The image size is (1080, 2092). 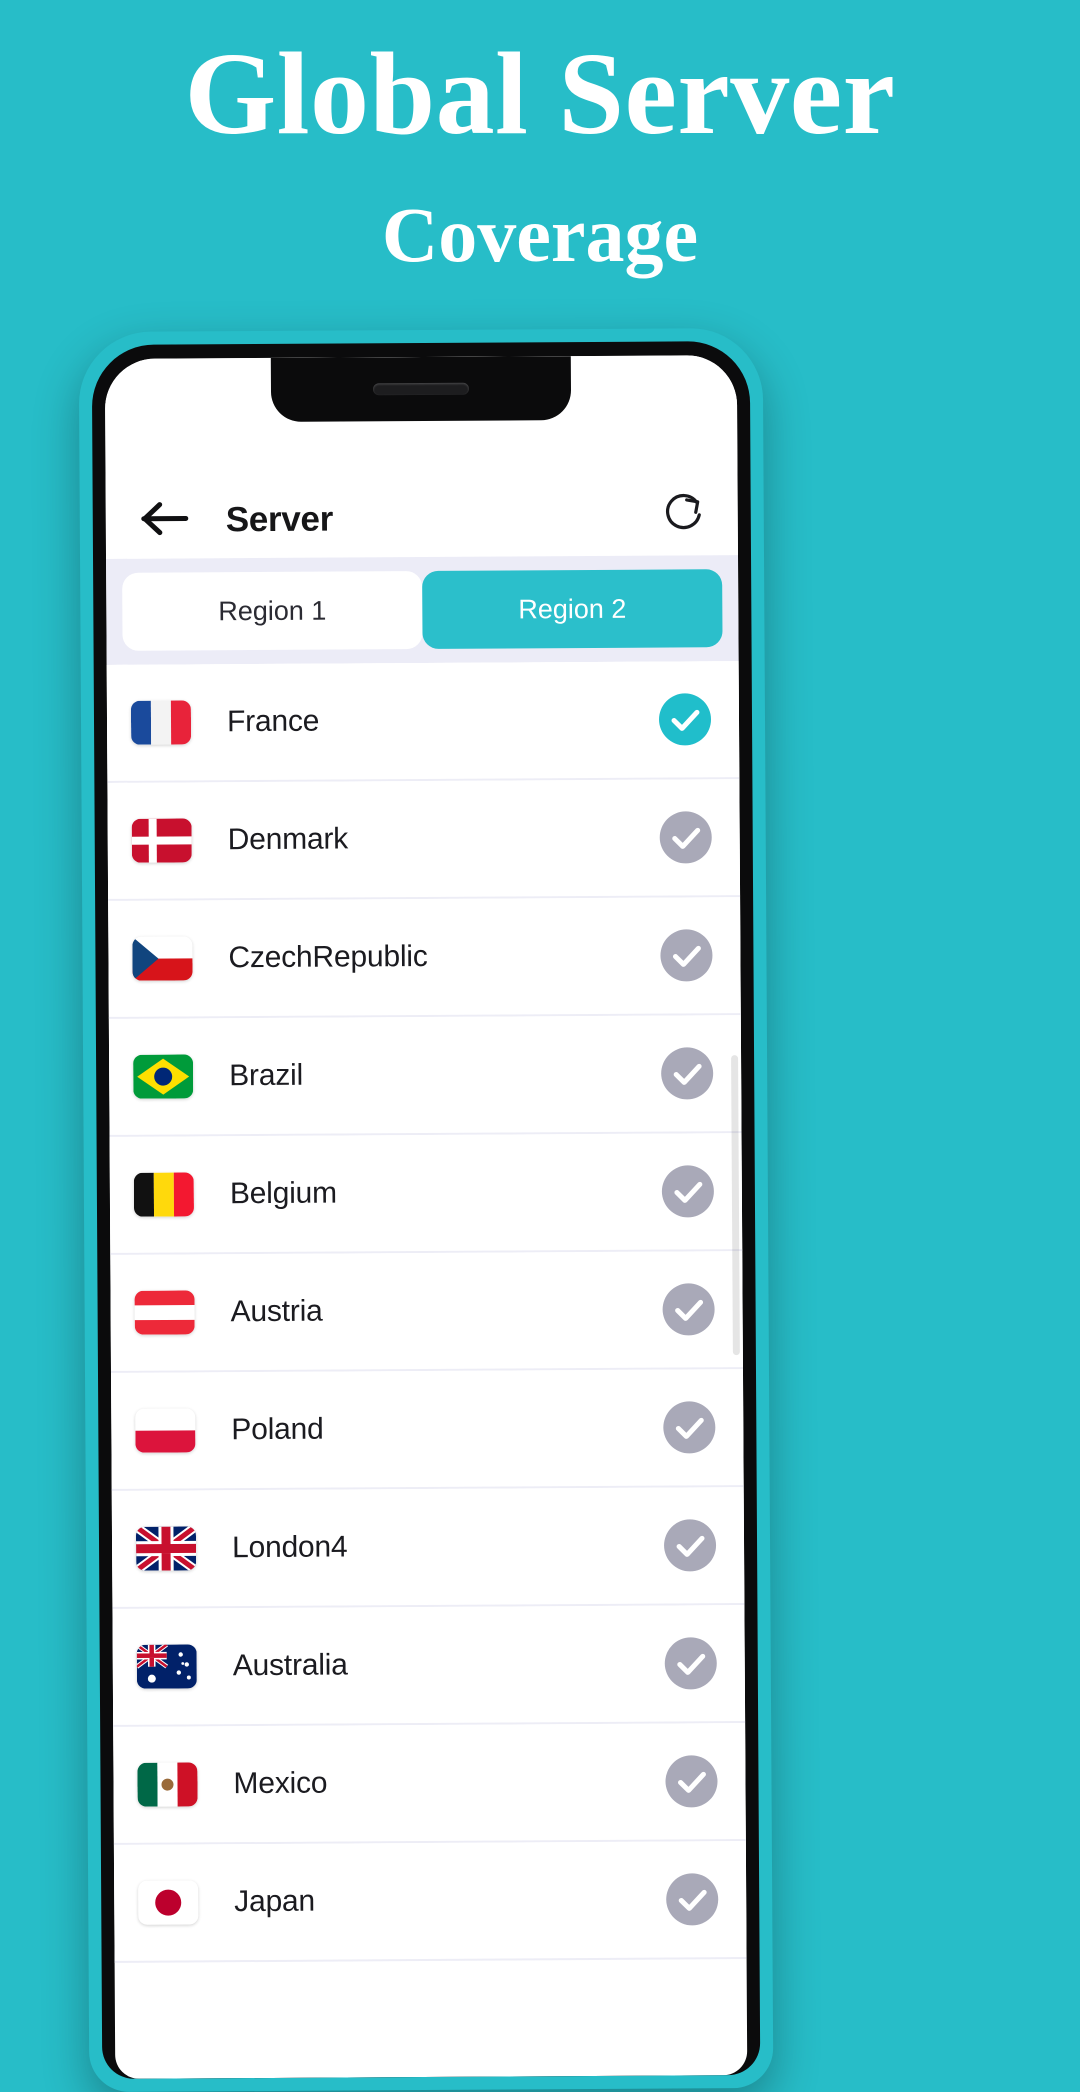 I want to click on server-name: London4, so click(x=448, y=1547).